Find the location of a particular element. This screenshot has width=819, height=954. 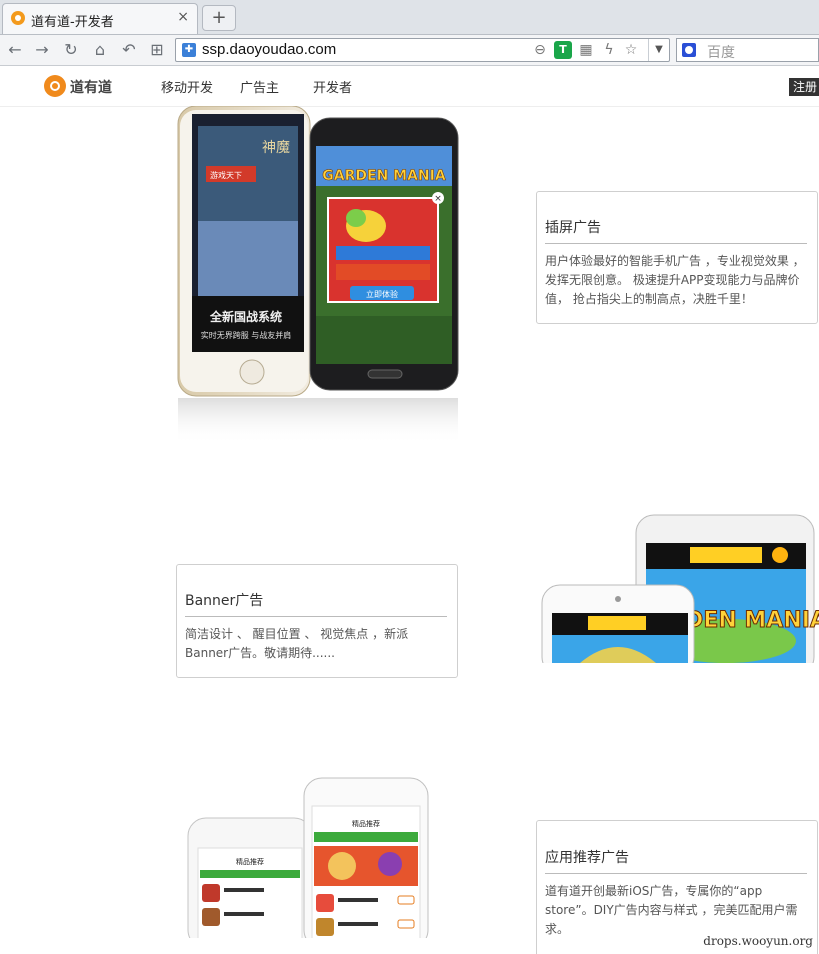

nav-mobile-dev: 移动开发 is located at coordinates (187, 86).